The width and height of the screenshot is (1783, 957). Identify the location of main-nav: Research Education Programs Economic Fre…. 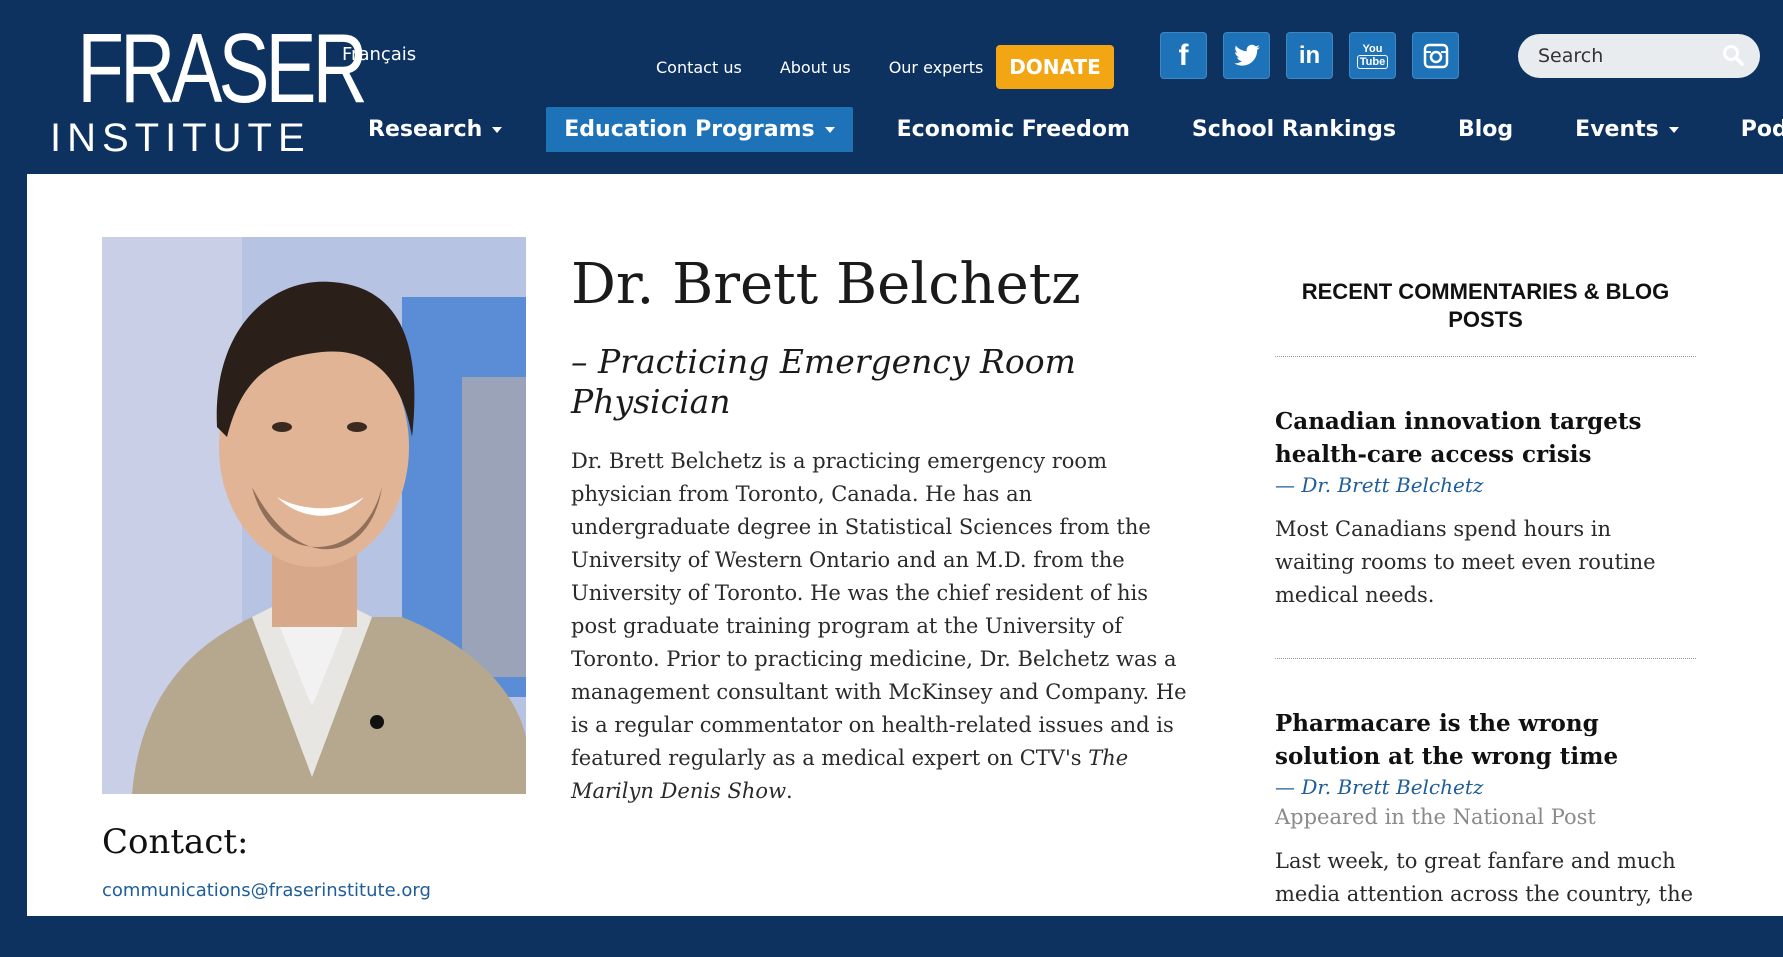
(1066, 129).